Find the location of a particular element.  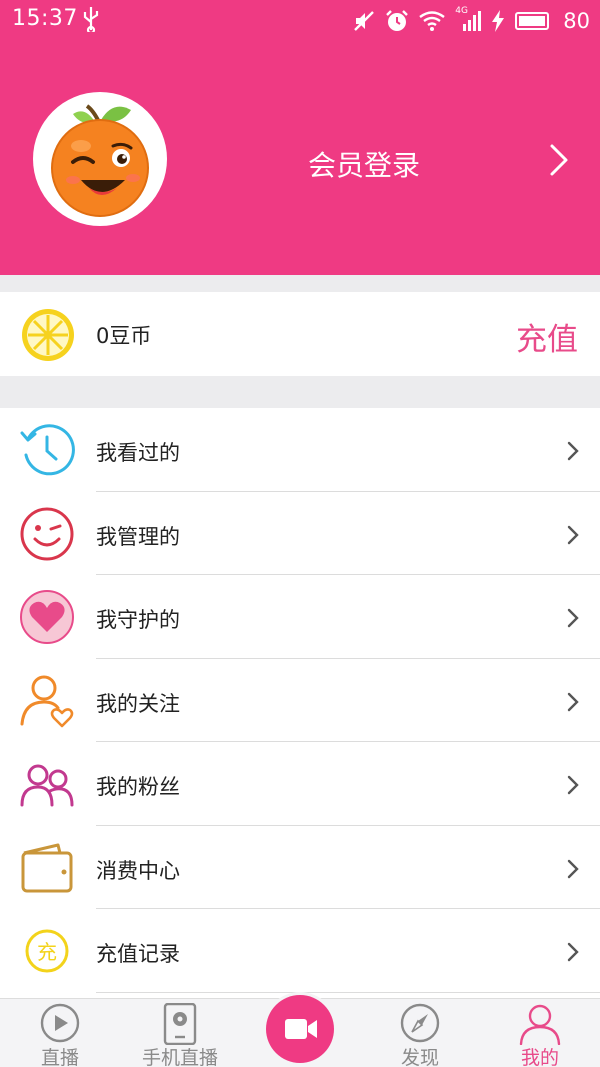

follow-user-icon is located at coordinates (47, 701).